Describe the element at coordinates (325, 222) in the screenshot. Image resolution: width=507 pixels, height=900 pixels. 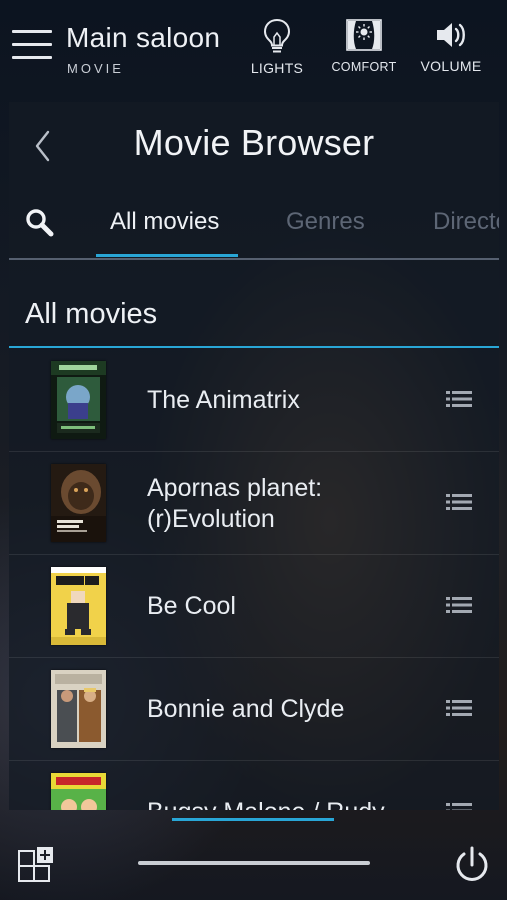
I see `tab-genres: Genres` at that location.